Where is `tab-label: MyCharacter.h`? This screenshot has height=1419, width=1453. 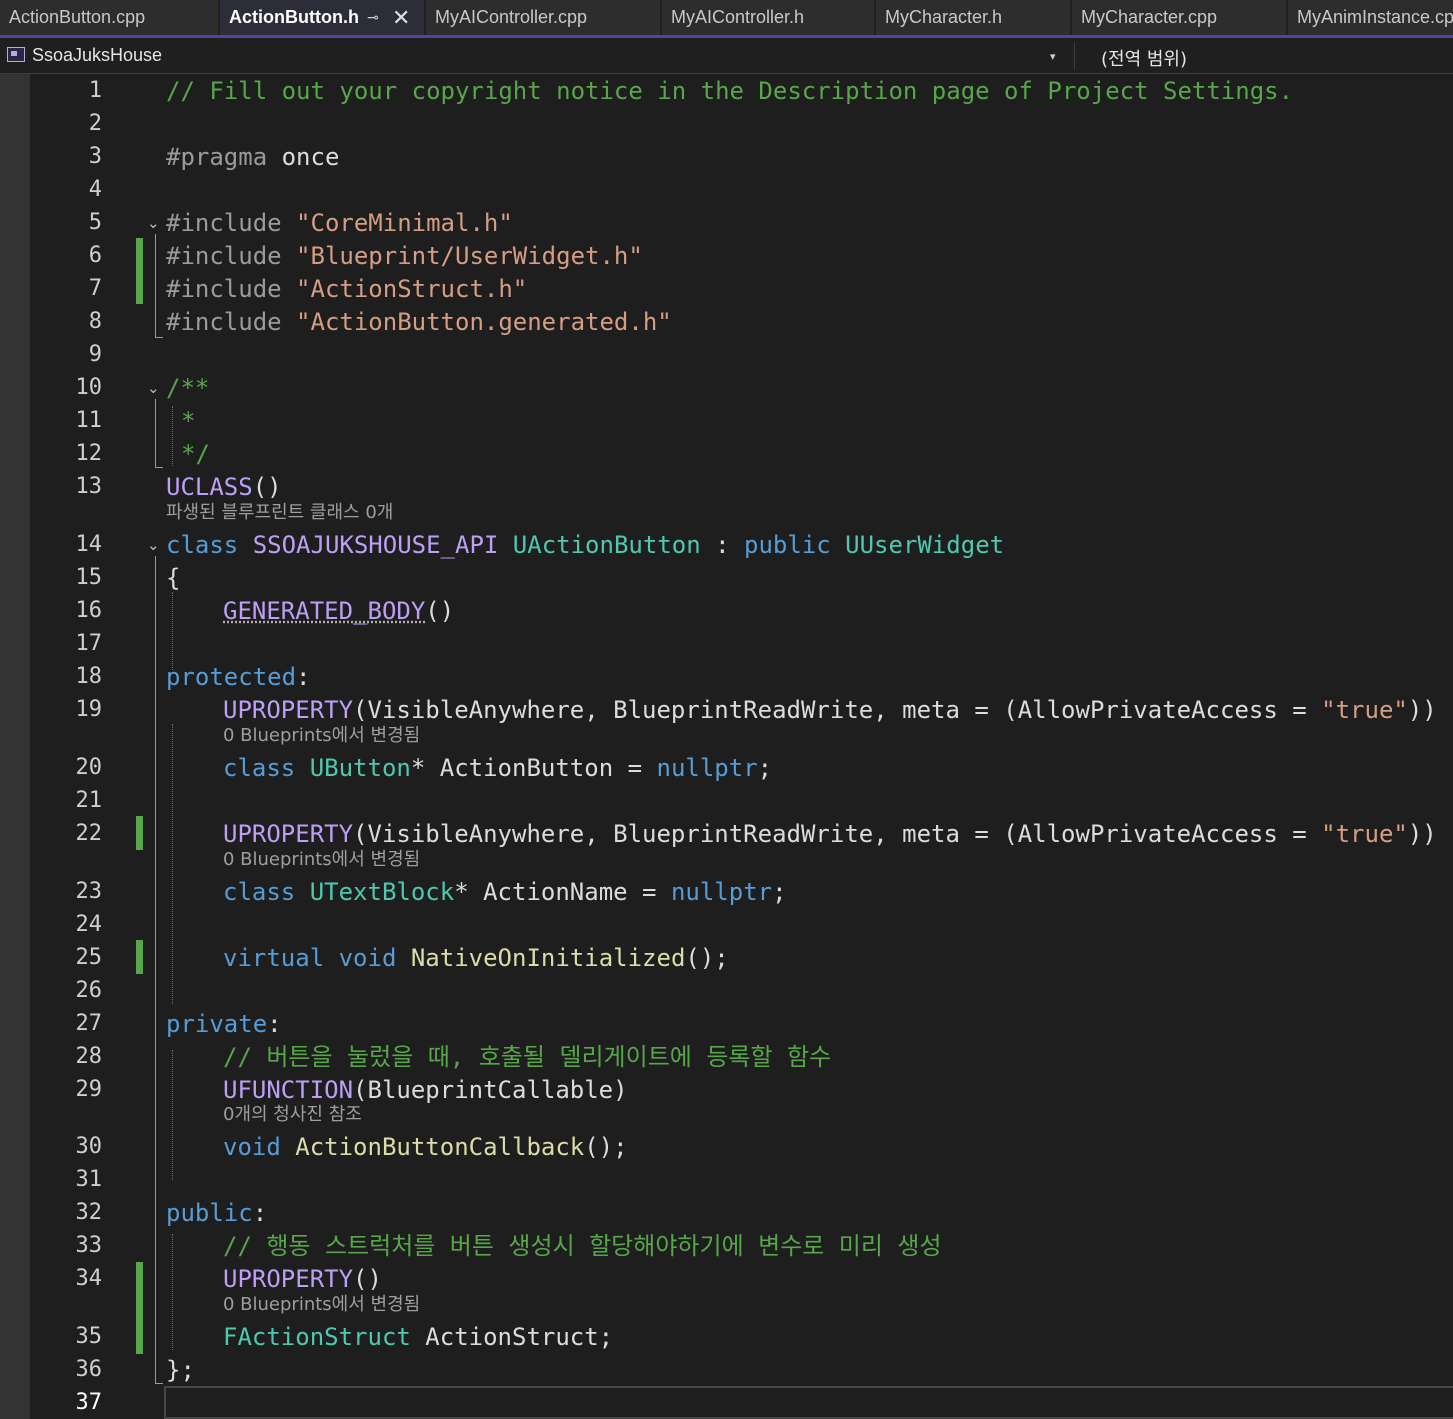
tab-label: MyCharacter.h is located at coordinates (944, 17).